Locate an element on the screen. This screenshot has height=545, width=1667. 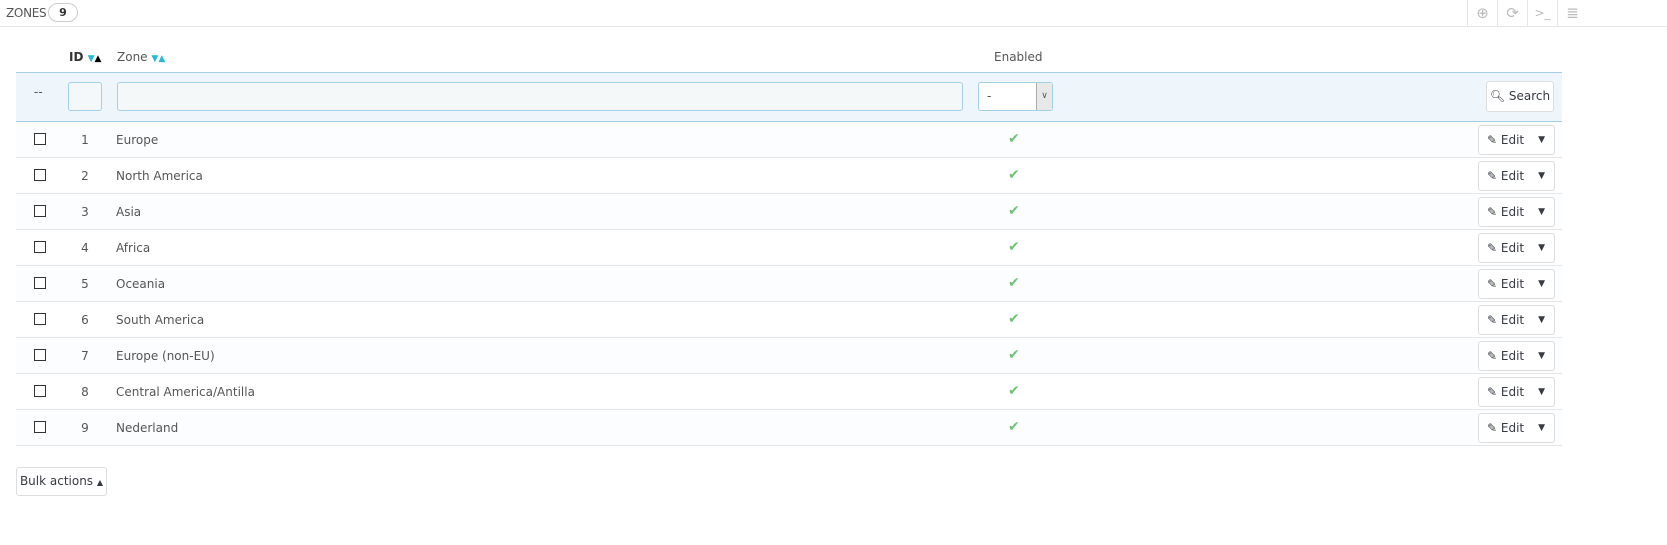
row-id: 9 is located at coordinates (85, 428).